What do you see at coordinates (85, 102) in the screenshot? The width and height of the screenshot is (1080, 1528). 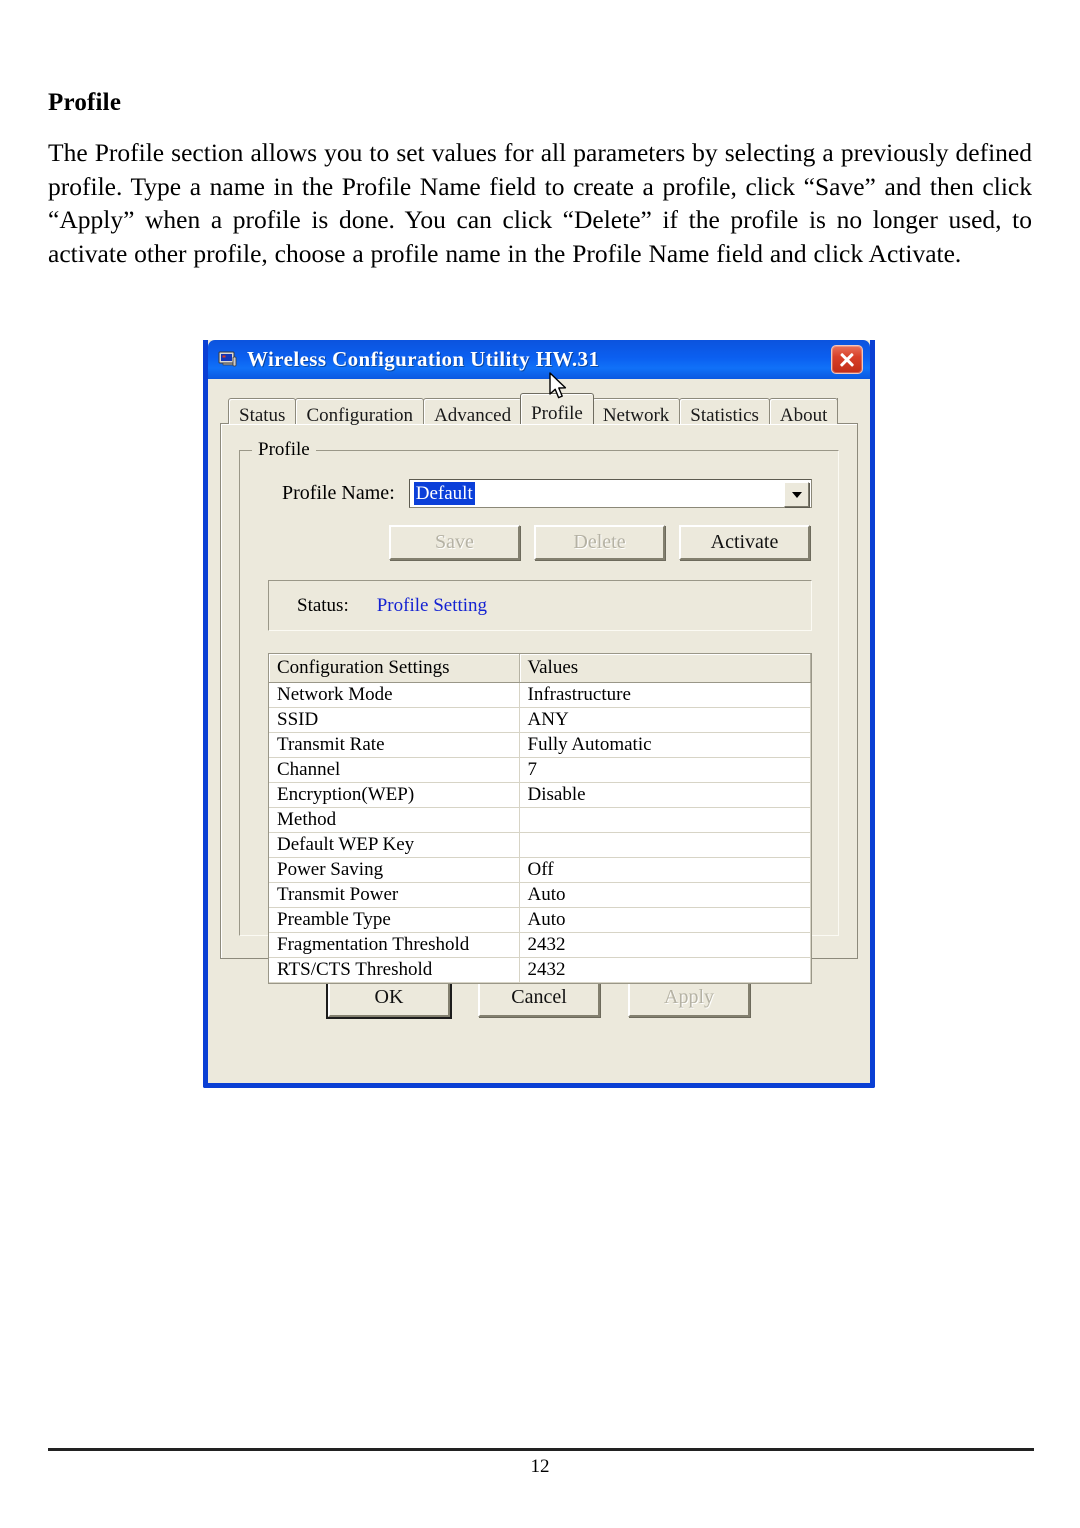 I see `page-title: Profile` at bounding box center [85, 102].